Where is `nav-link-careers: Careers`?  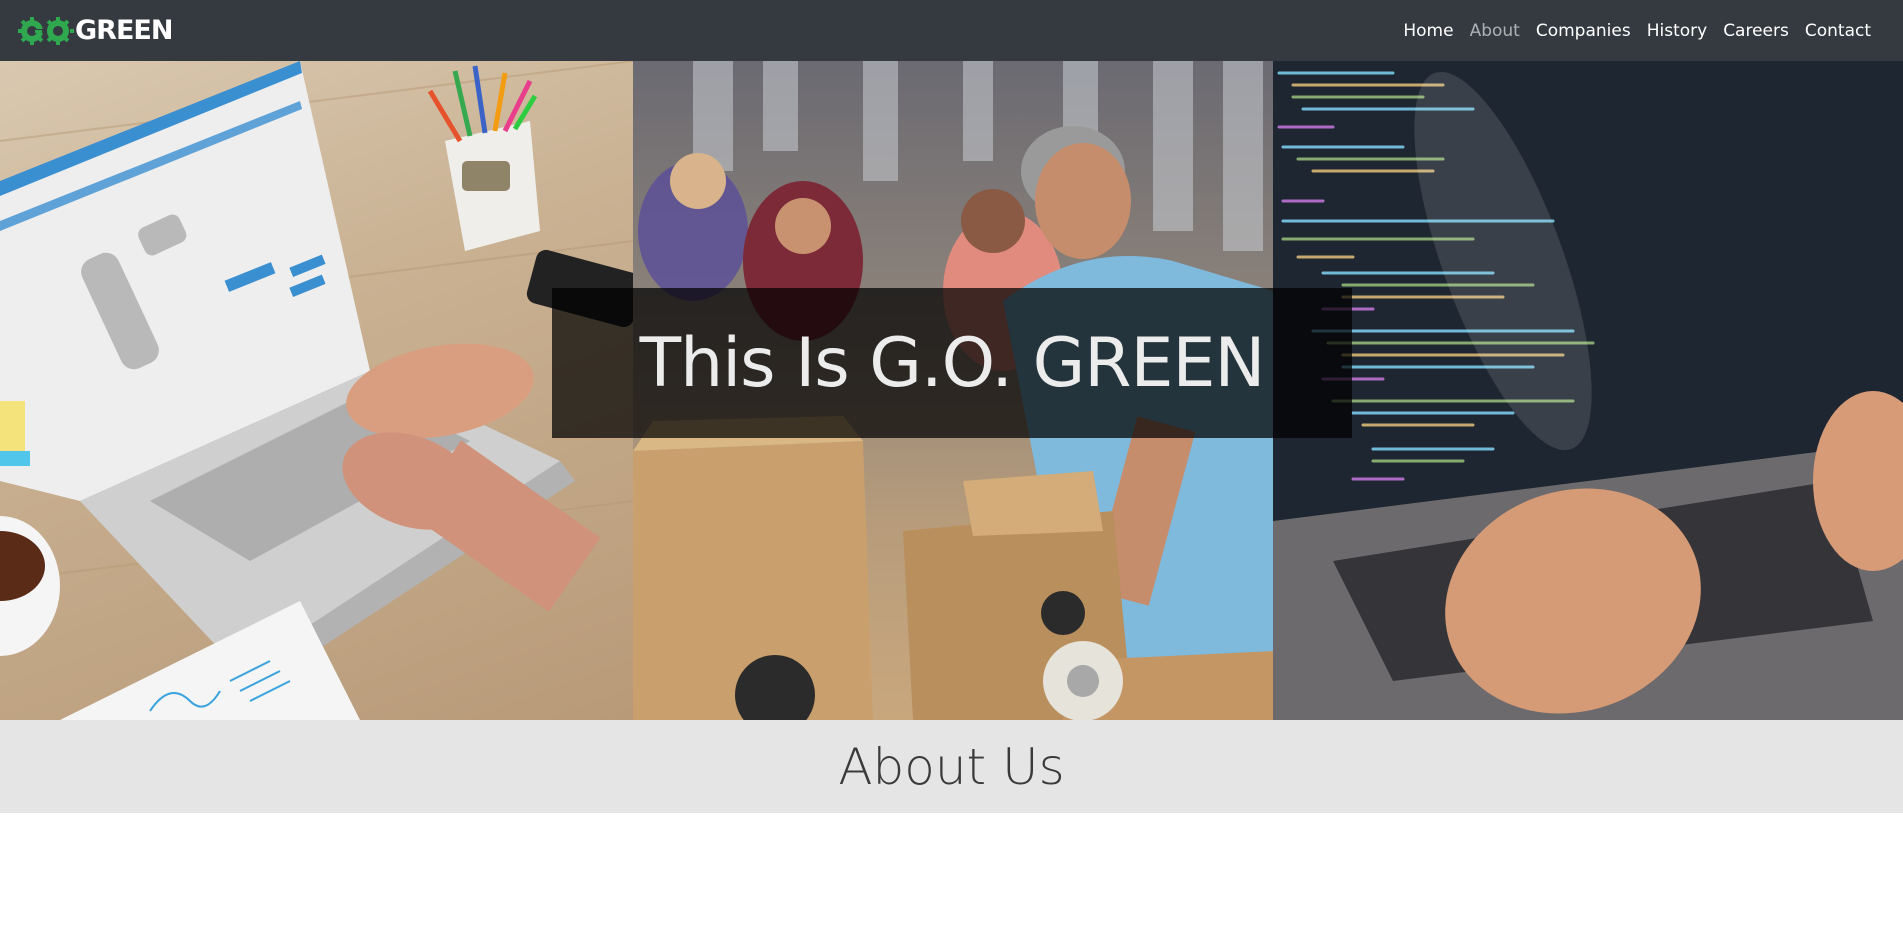 nav-link-careers: Careers is located at coordinates (1756, 31).